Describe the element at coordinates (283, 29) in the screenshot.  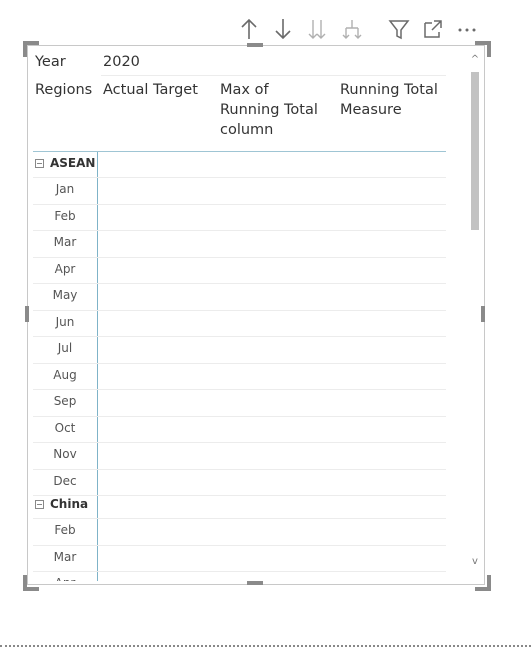
I see `sort-descending-icon` at that location.